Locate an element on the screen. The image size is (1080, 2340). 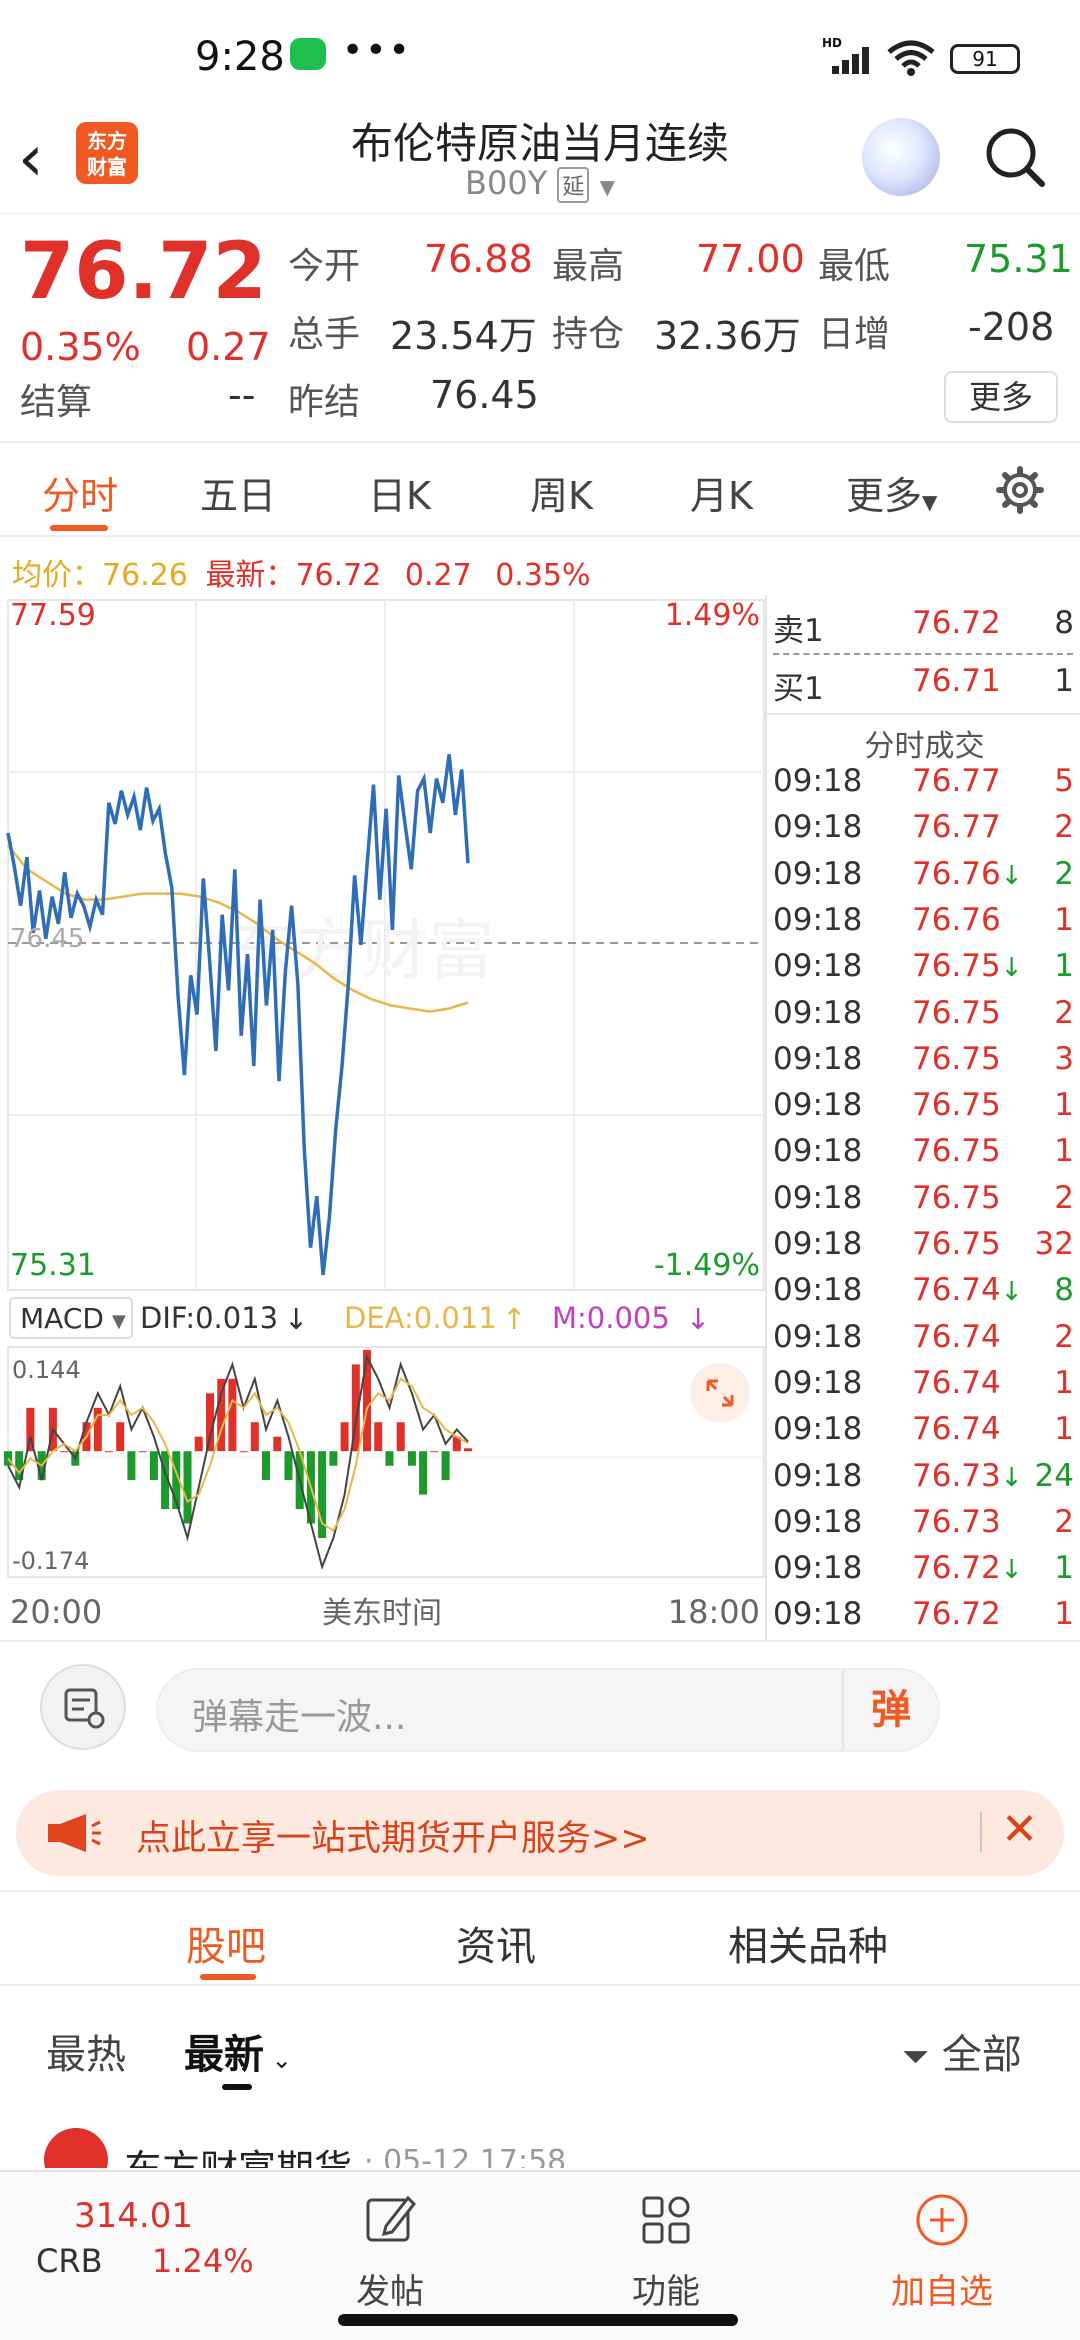
trade-price: 76.77 is located at coordinates (956, 827).